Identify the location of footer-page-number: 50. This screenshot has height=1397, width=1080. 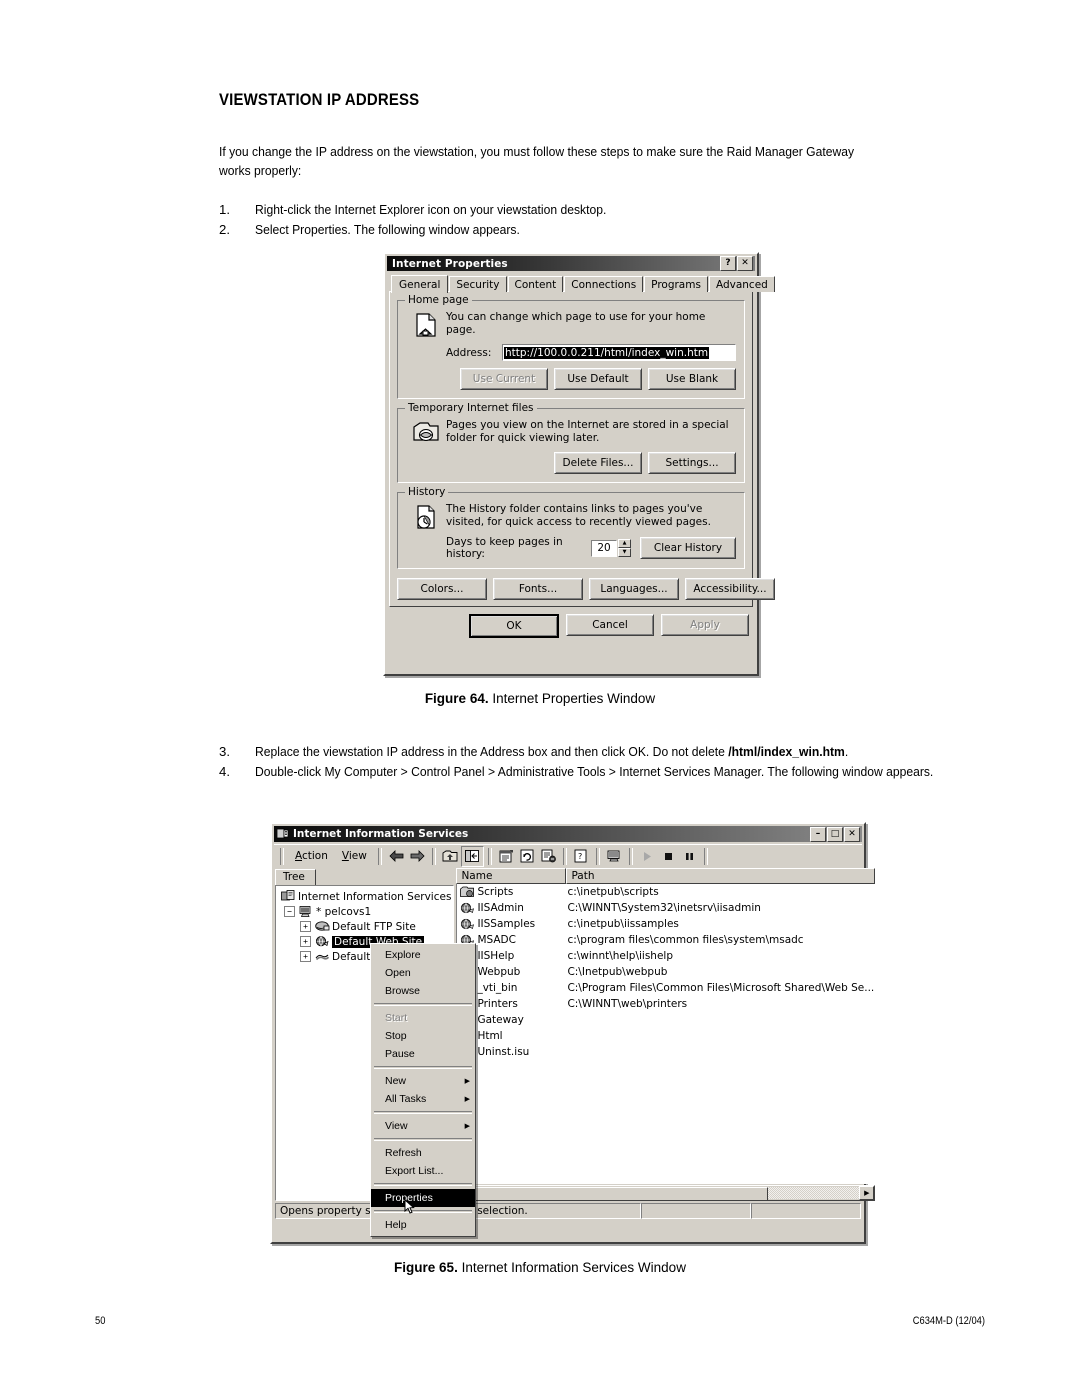
(100, 1321).